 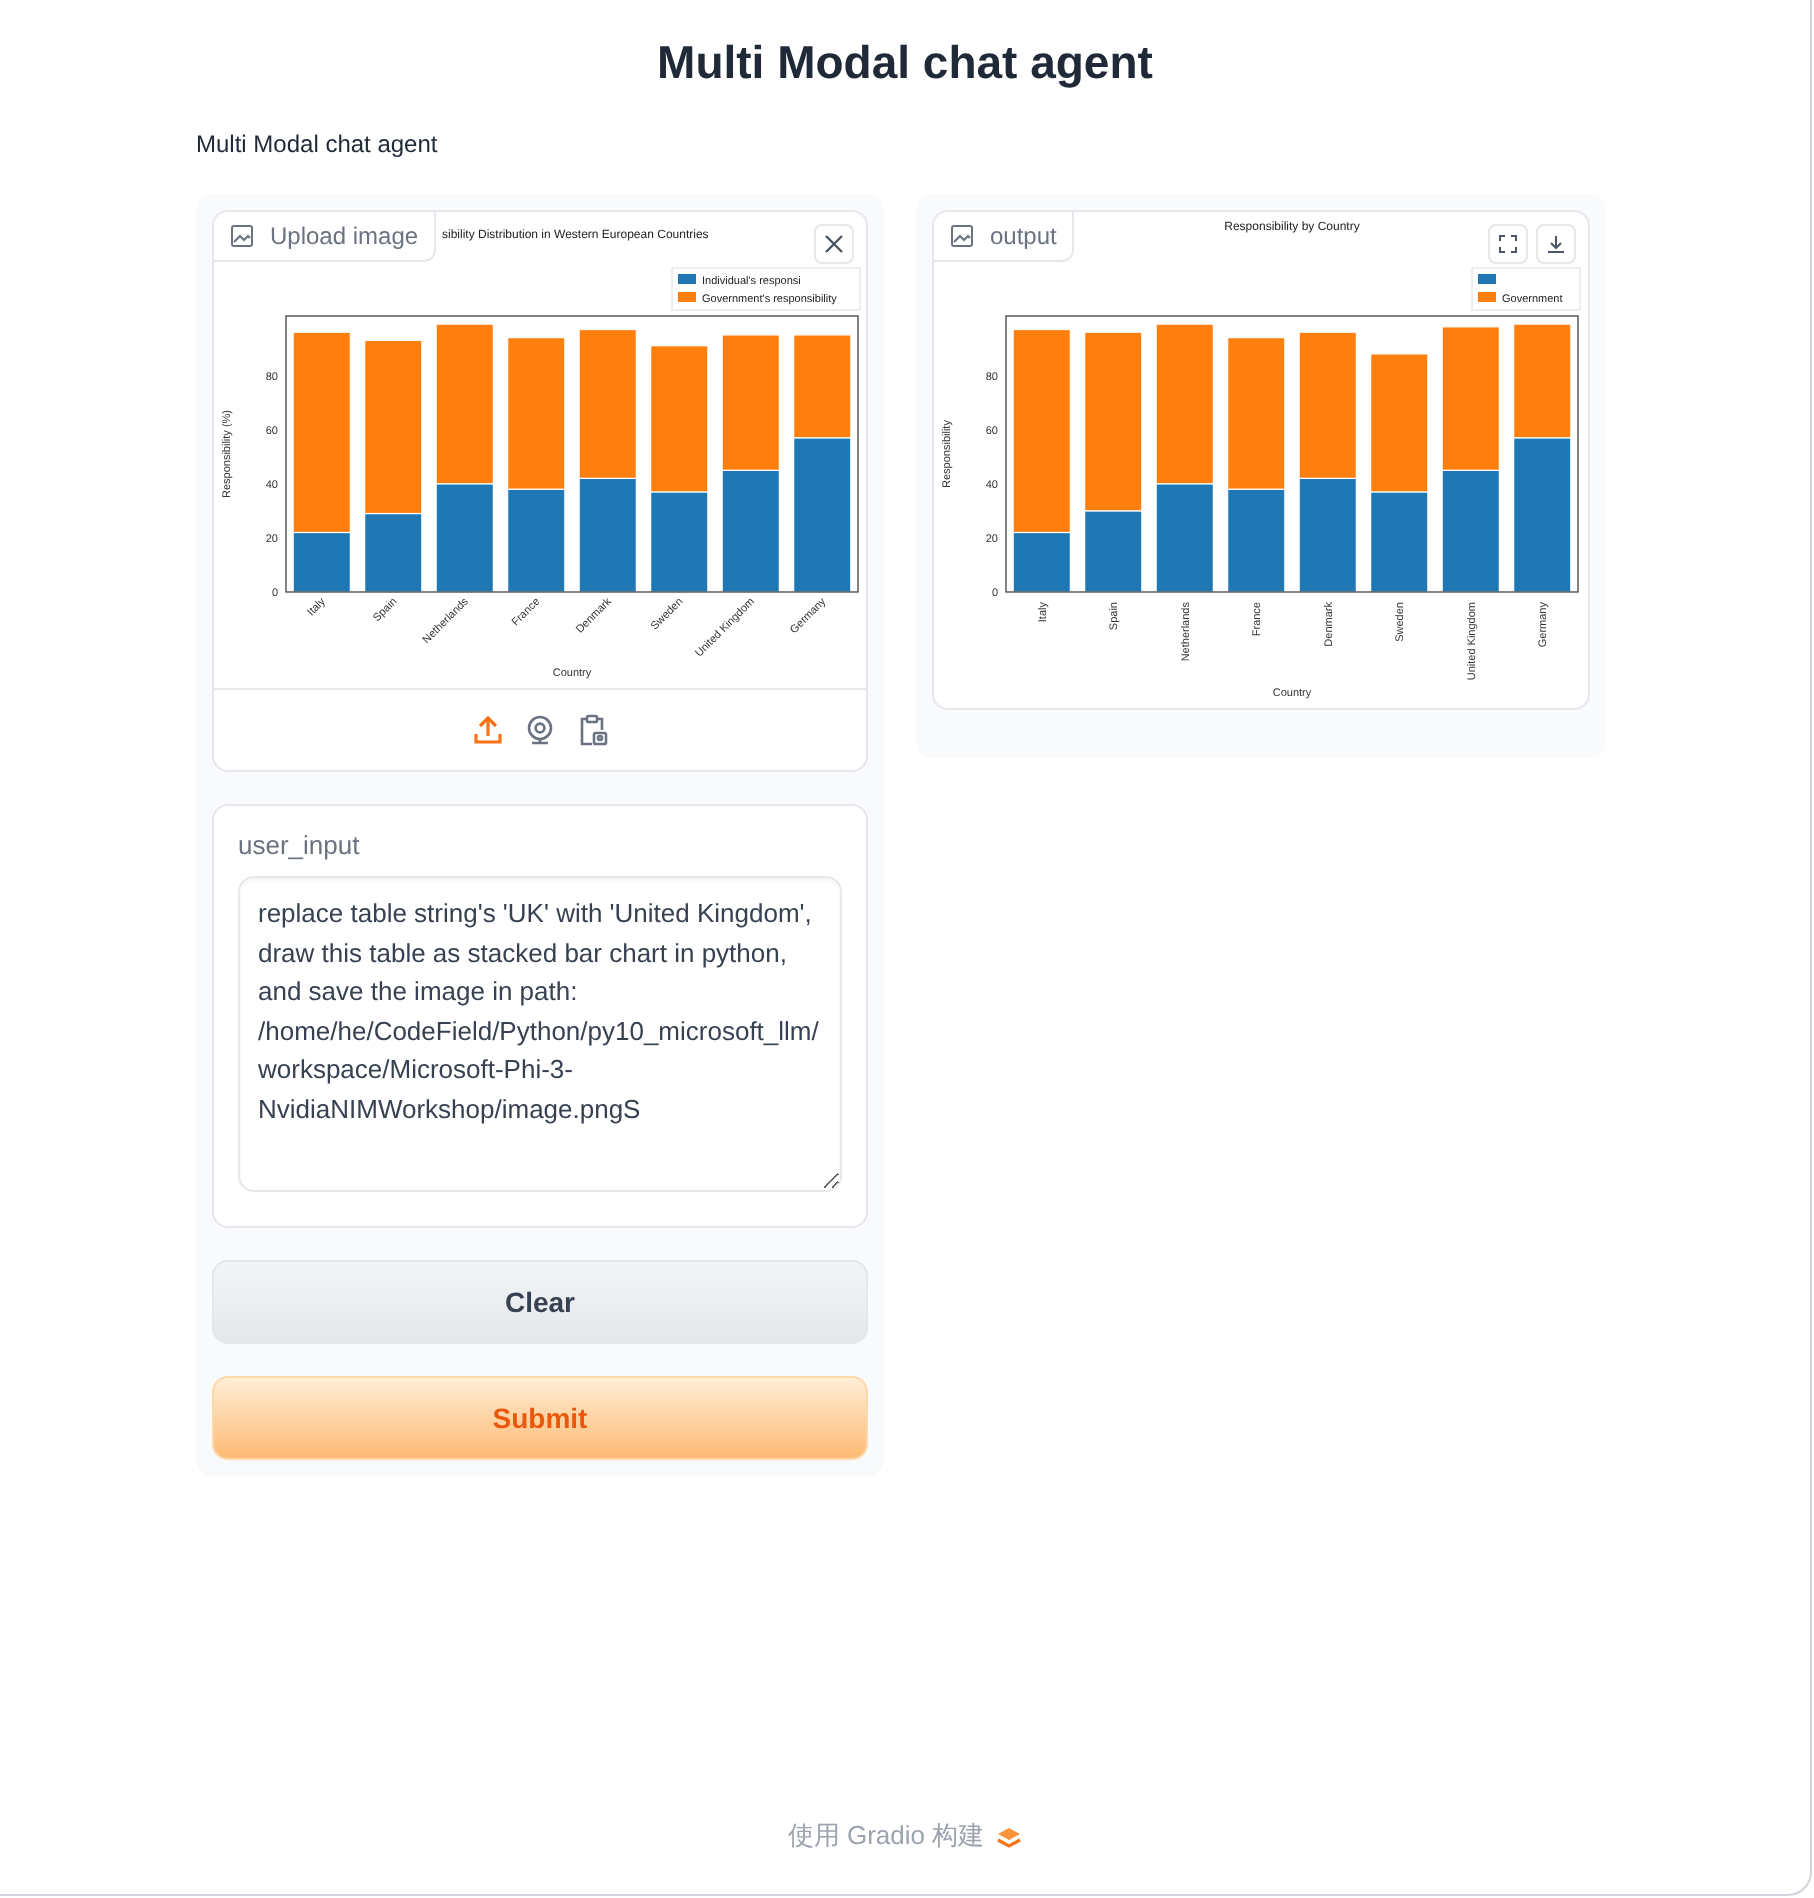 I want to click on fullscreen-button, so click(x=1508, y=244).